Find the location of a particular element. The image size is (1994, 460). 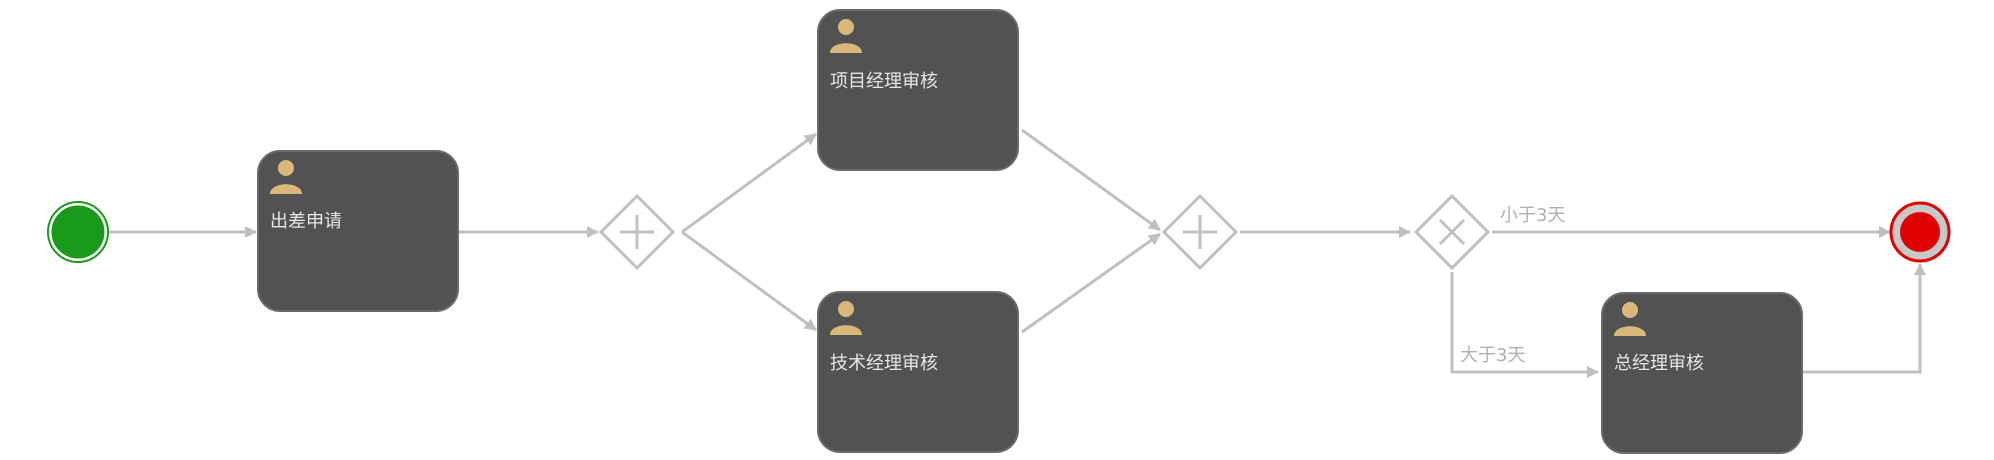

end-event is located at coordinates (1920, 232).